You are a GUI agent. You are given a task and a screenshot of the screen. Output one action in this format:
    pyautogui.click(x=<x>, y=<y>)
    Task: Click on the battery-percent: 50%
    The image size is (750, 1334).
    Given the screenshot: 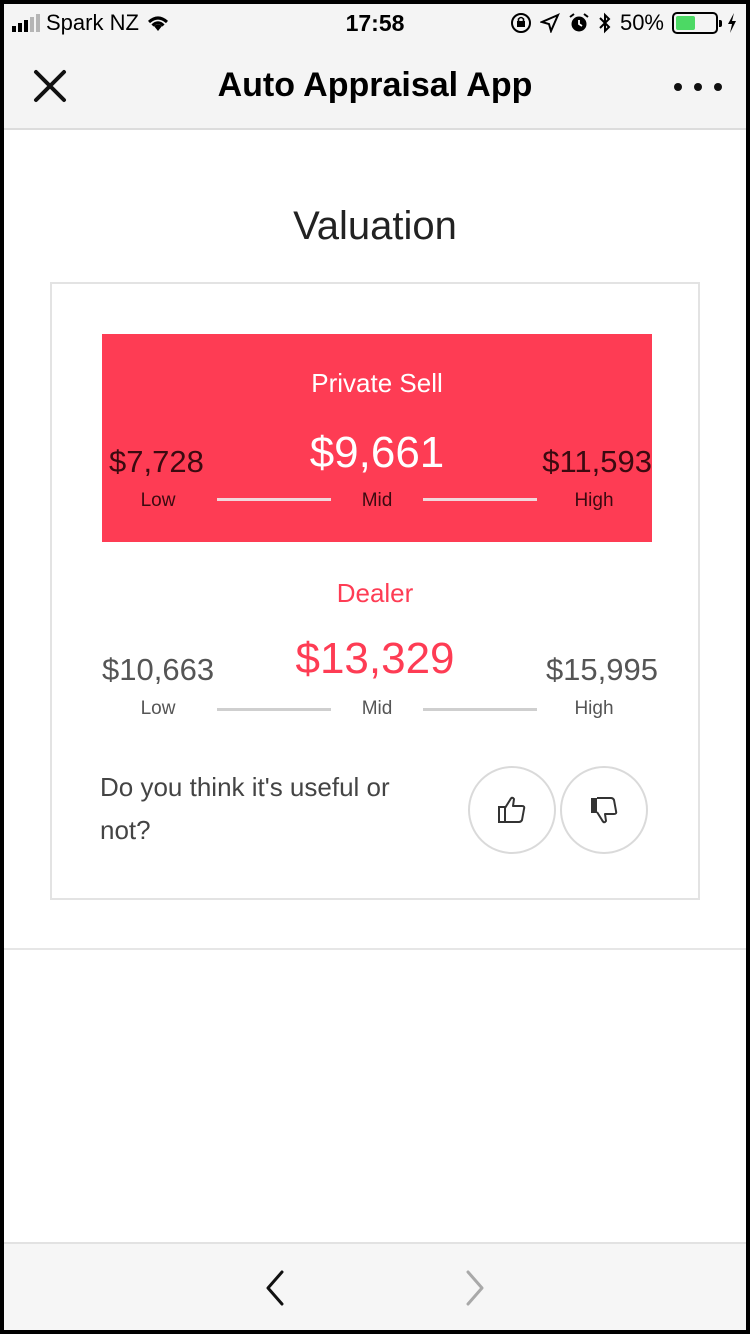 What is the action you would take?
    pyautogui.click(x=641, y=22)
    